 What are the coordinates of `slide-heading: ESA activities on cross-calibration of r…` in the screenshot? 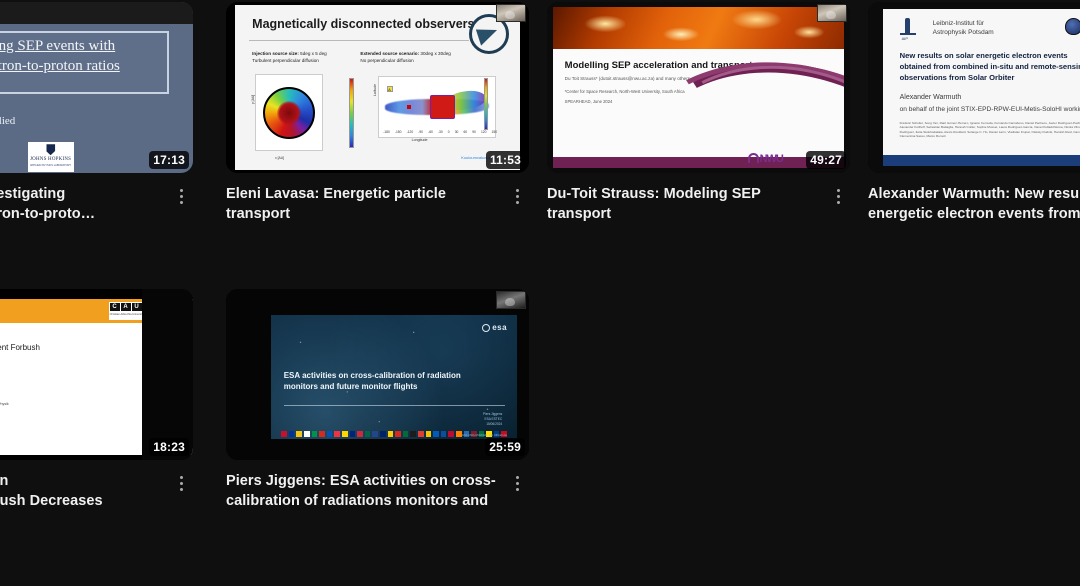 It's located at (393, 381).